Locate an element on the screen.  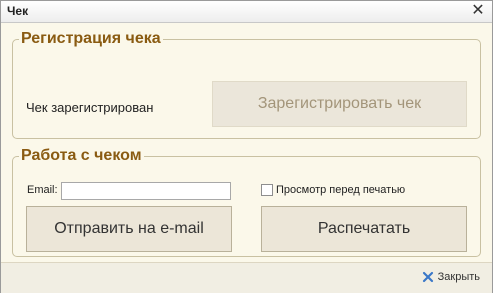
preview-before-print-label: Просмотр перед печатью is located at coordinates (340, 190).